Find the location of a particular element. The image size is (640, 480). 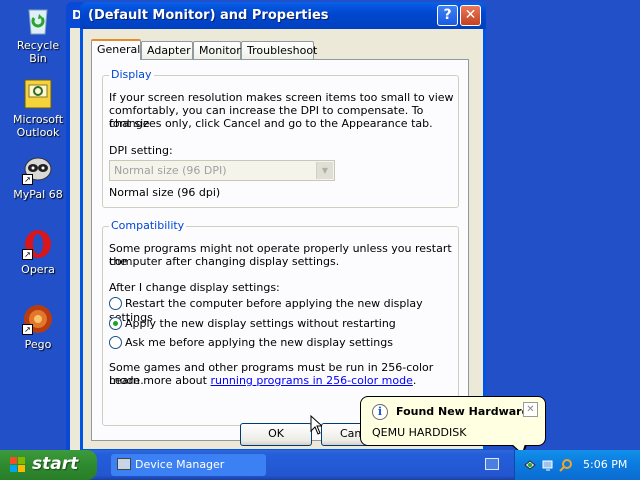

dialog-titlebar: (Default Monitor) and Properties ? ✕ is located at coordinates (283, 15).